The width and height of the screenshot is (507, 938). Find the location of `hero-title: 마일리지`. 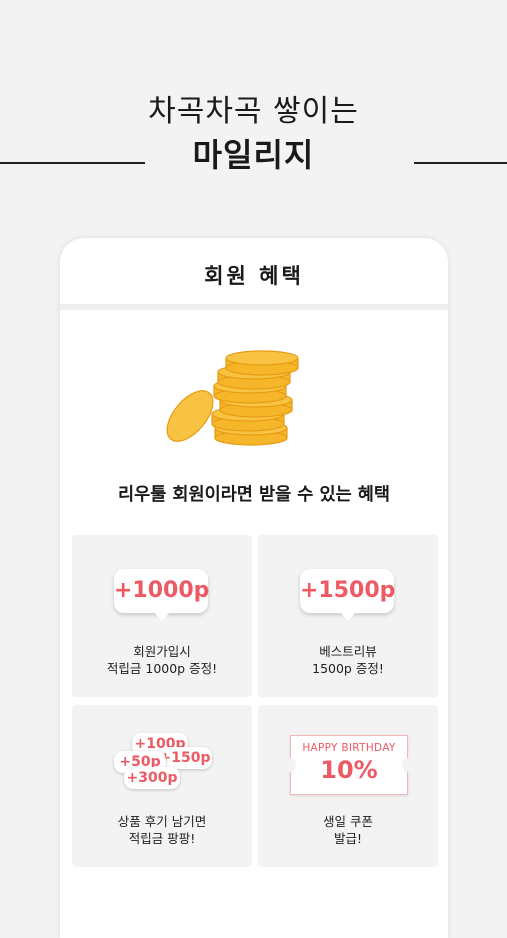

hero-title: 마일리지 is located at coordinates (253, 155).